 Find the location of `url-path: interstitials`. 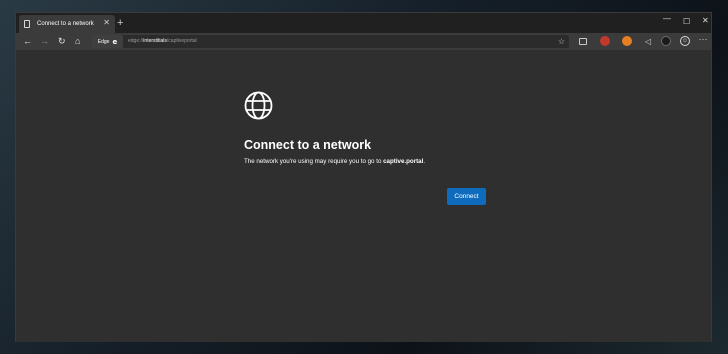

url-path: interstitials is located at coordinates (155, 41).